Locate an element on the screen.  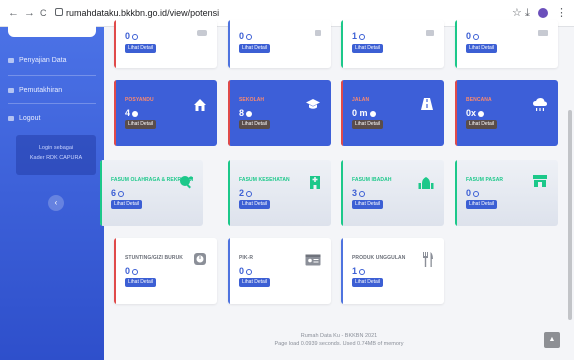
card-sekolah: SEKOLAH 8 Lihat Detail is located at coordinates (279, 113).